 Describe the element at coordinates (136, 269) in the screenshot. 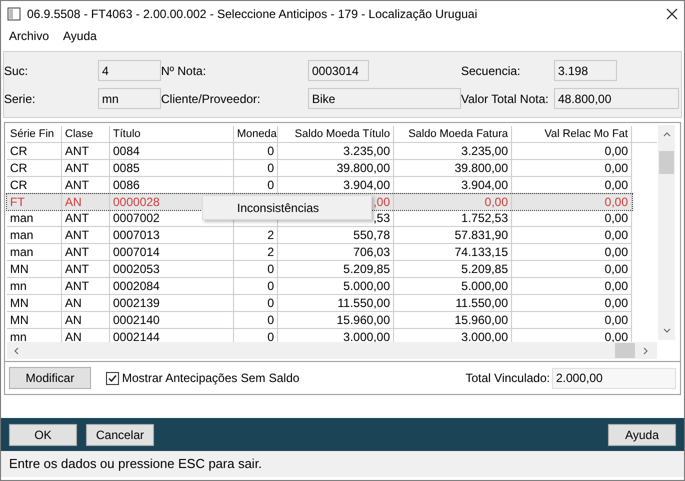

I see `table-cell: 0002053` at that location.